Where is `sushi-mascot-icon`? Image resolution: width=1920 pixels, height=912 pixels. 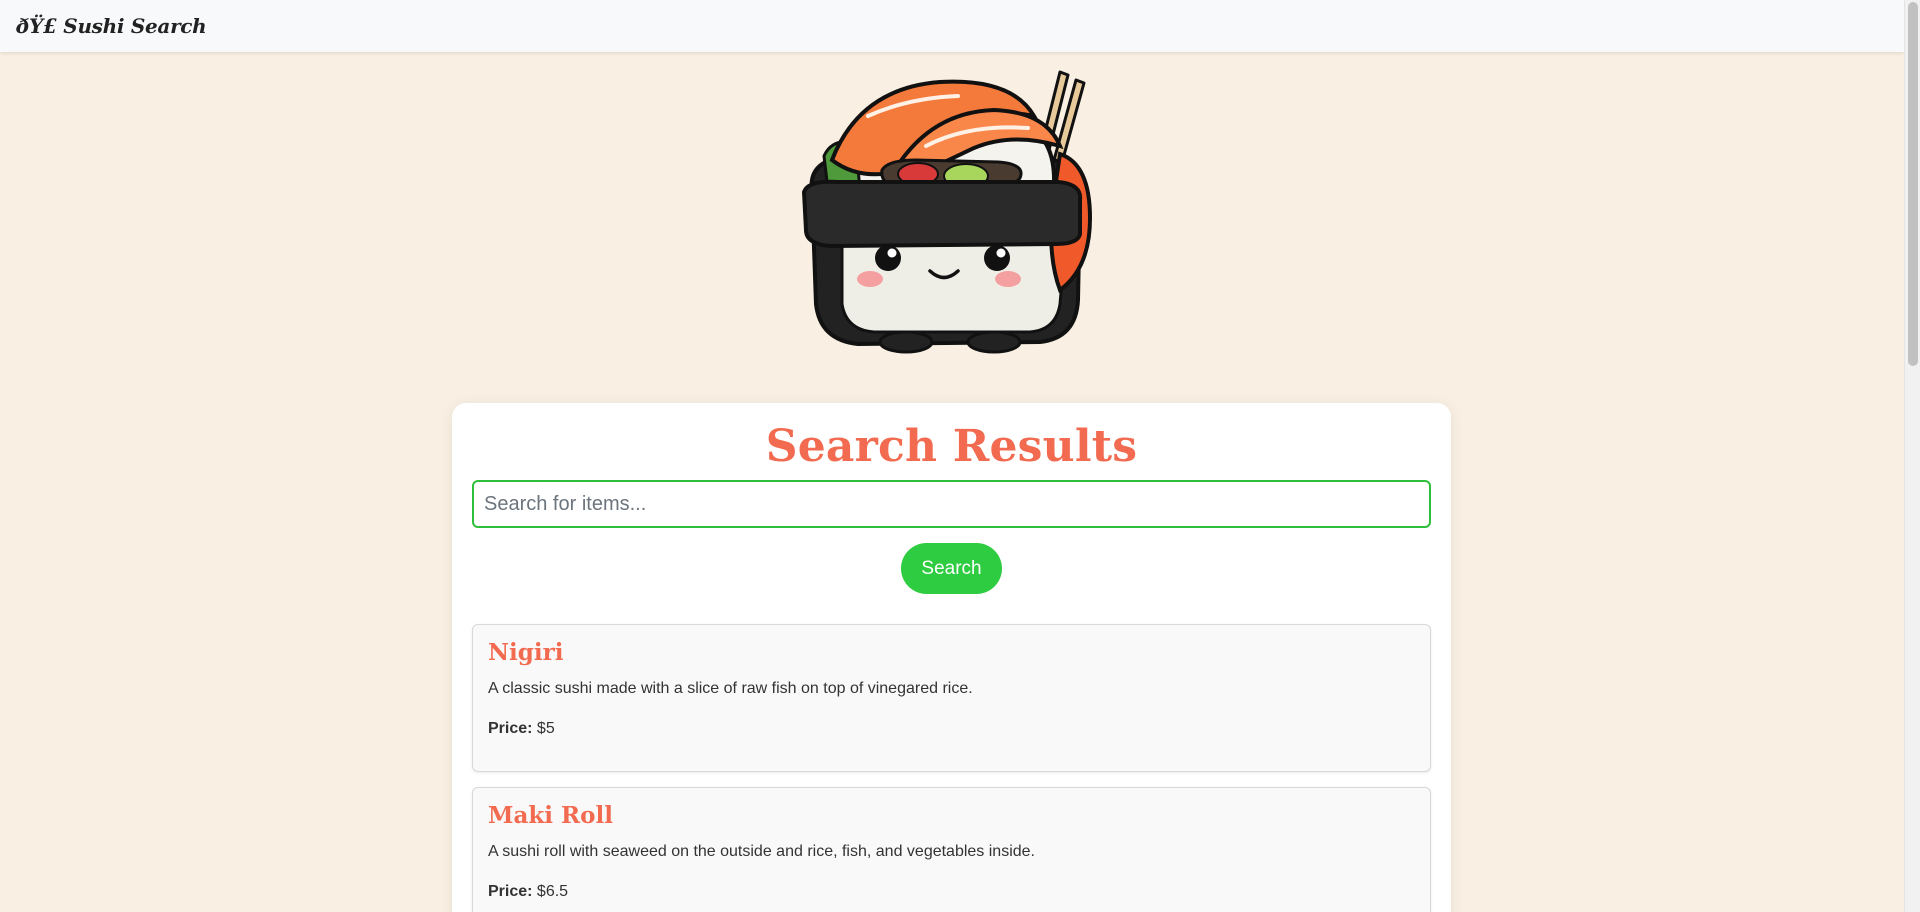 sushi-mascot-icon is located at coordinates (947, 212).